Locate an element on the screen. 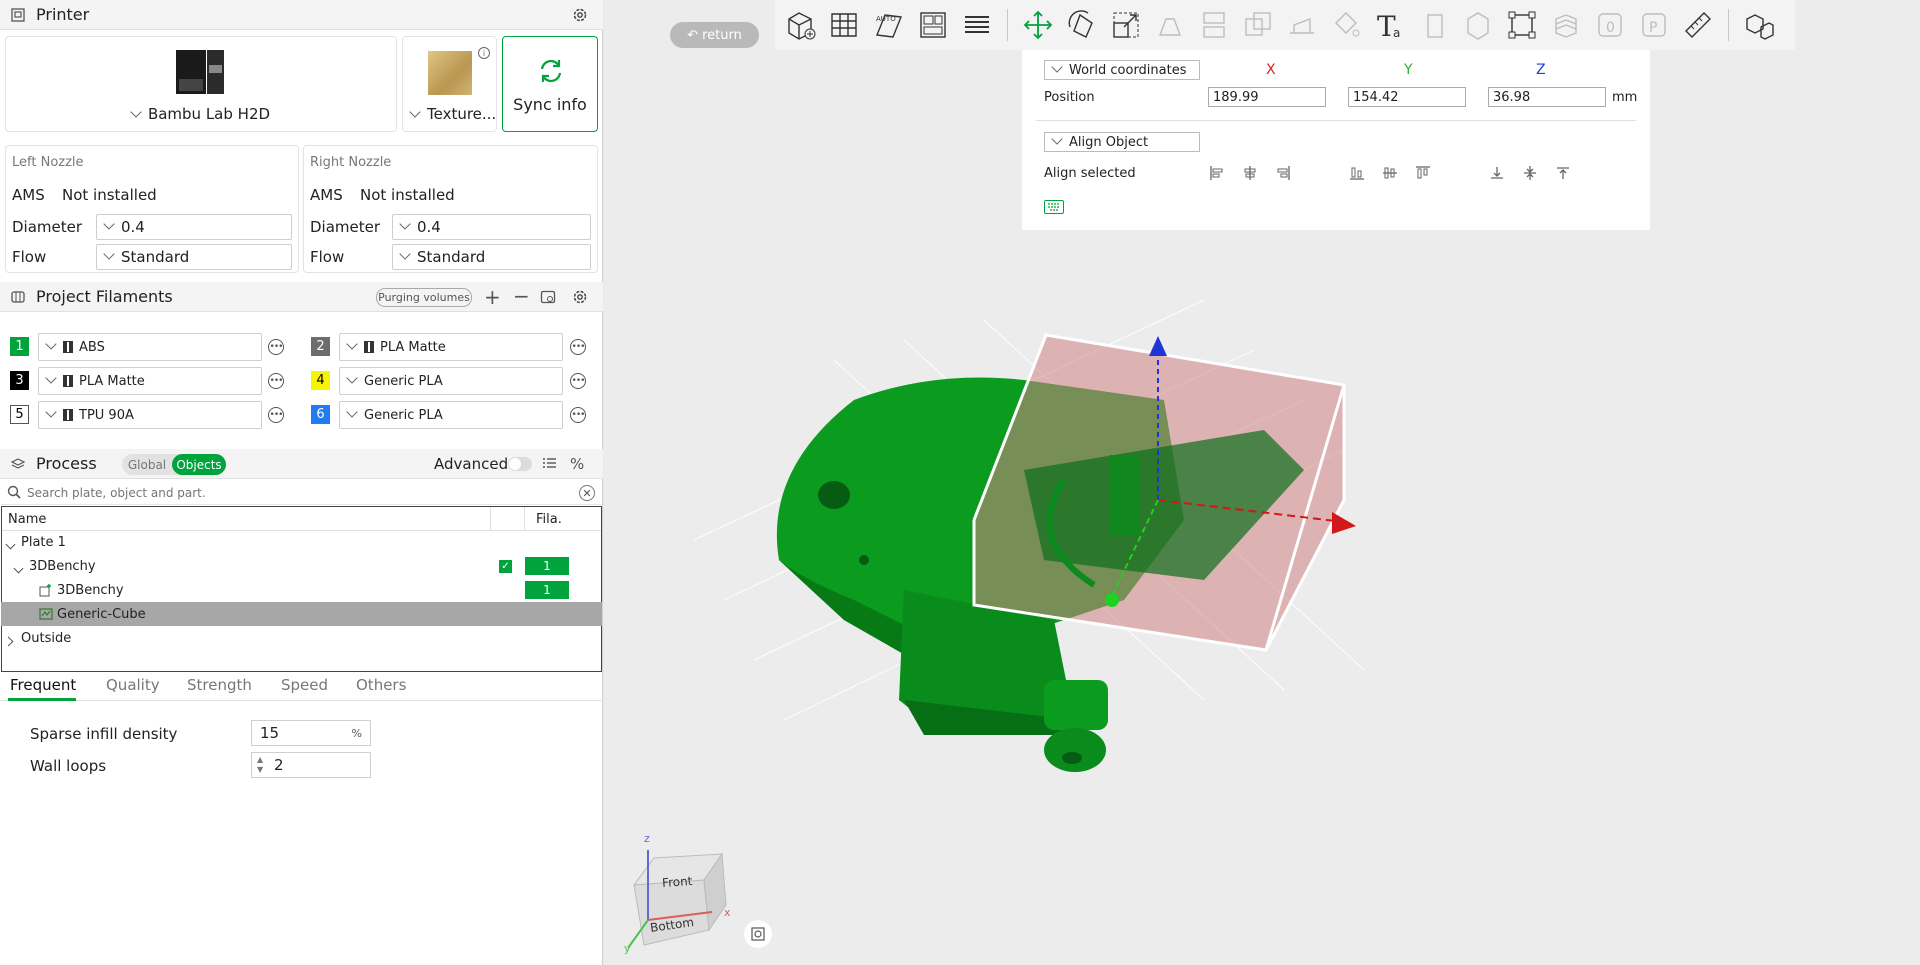  position-y-input: 154.42 is located at coordinates (1407, 97).